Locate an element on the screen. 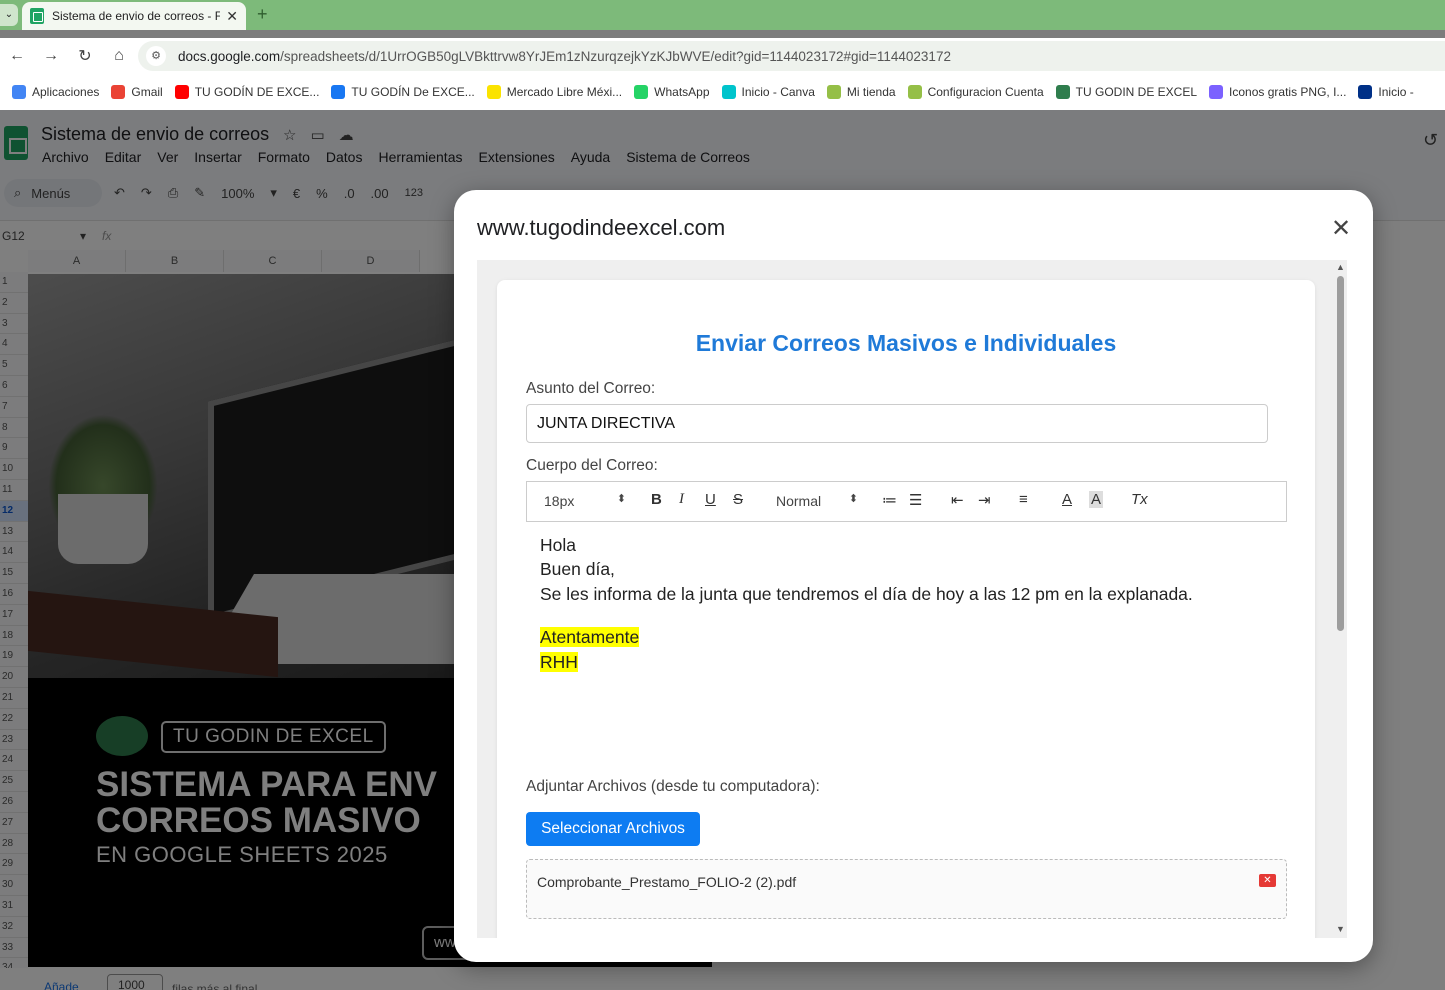 Image resolution: width=1445 pixels, height=990 pixels. new-tab-button: + is located at coordinates (262, 14).